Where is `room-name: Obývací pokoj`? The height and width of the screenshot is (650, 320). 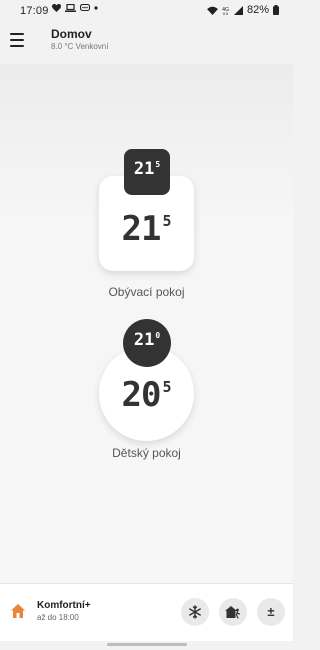 room-name: Obývací pokoj is located at coordinates (146, 292).